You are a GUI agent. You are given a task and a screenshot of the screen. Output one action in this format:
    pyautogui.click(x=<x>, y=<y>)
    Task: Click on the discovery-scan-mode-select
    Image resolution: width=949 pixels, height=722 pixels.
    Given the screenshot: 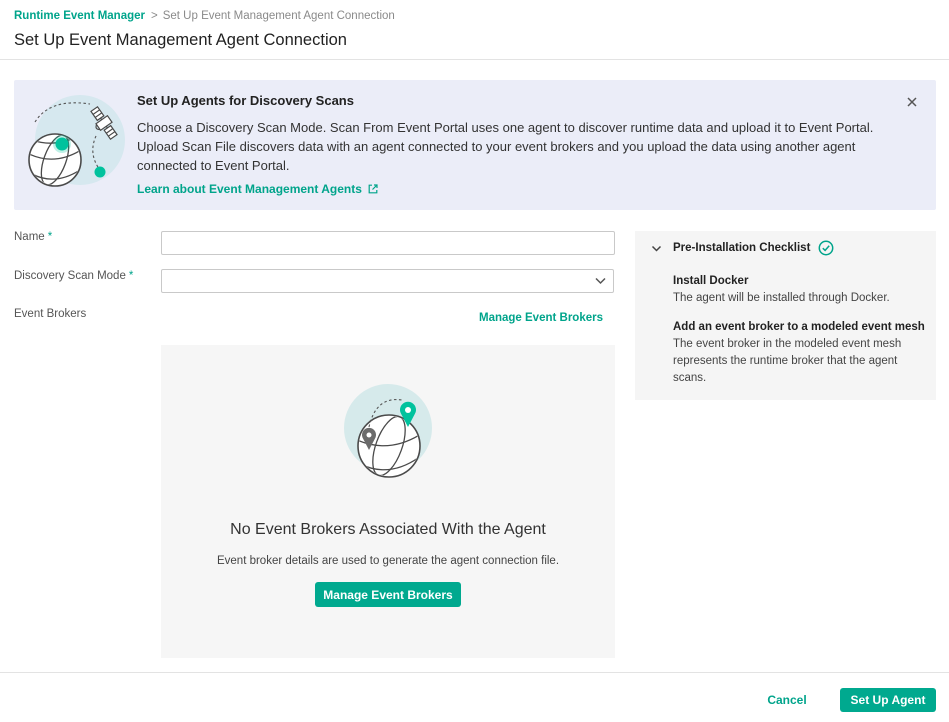 What is the action you would take?
    pyautogui.click(x=387, y=281)
    